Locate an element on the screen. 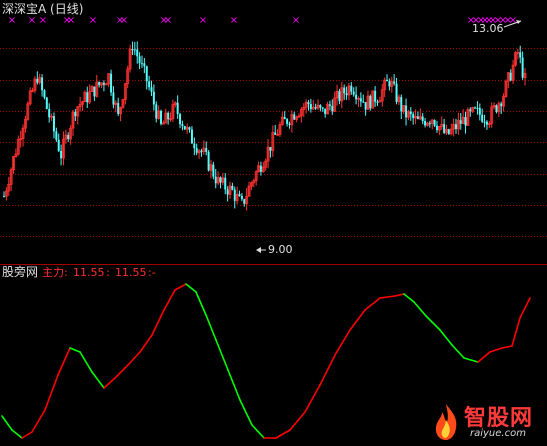  low-price-label: 9.00 is located at coordinates (280, 249).